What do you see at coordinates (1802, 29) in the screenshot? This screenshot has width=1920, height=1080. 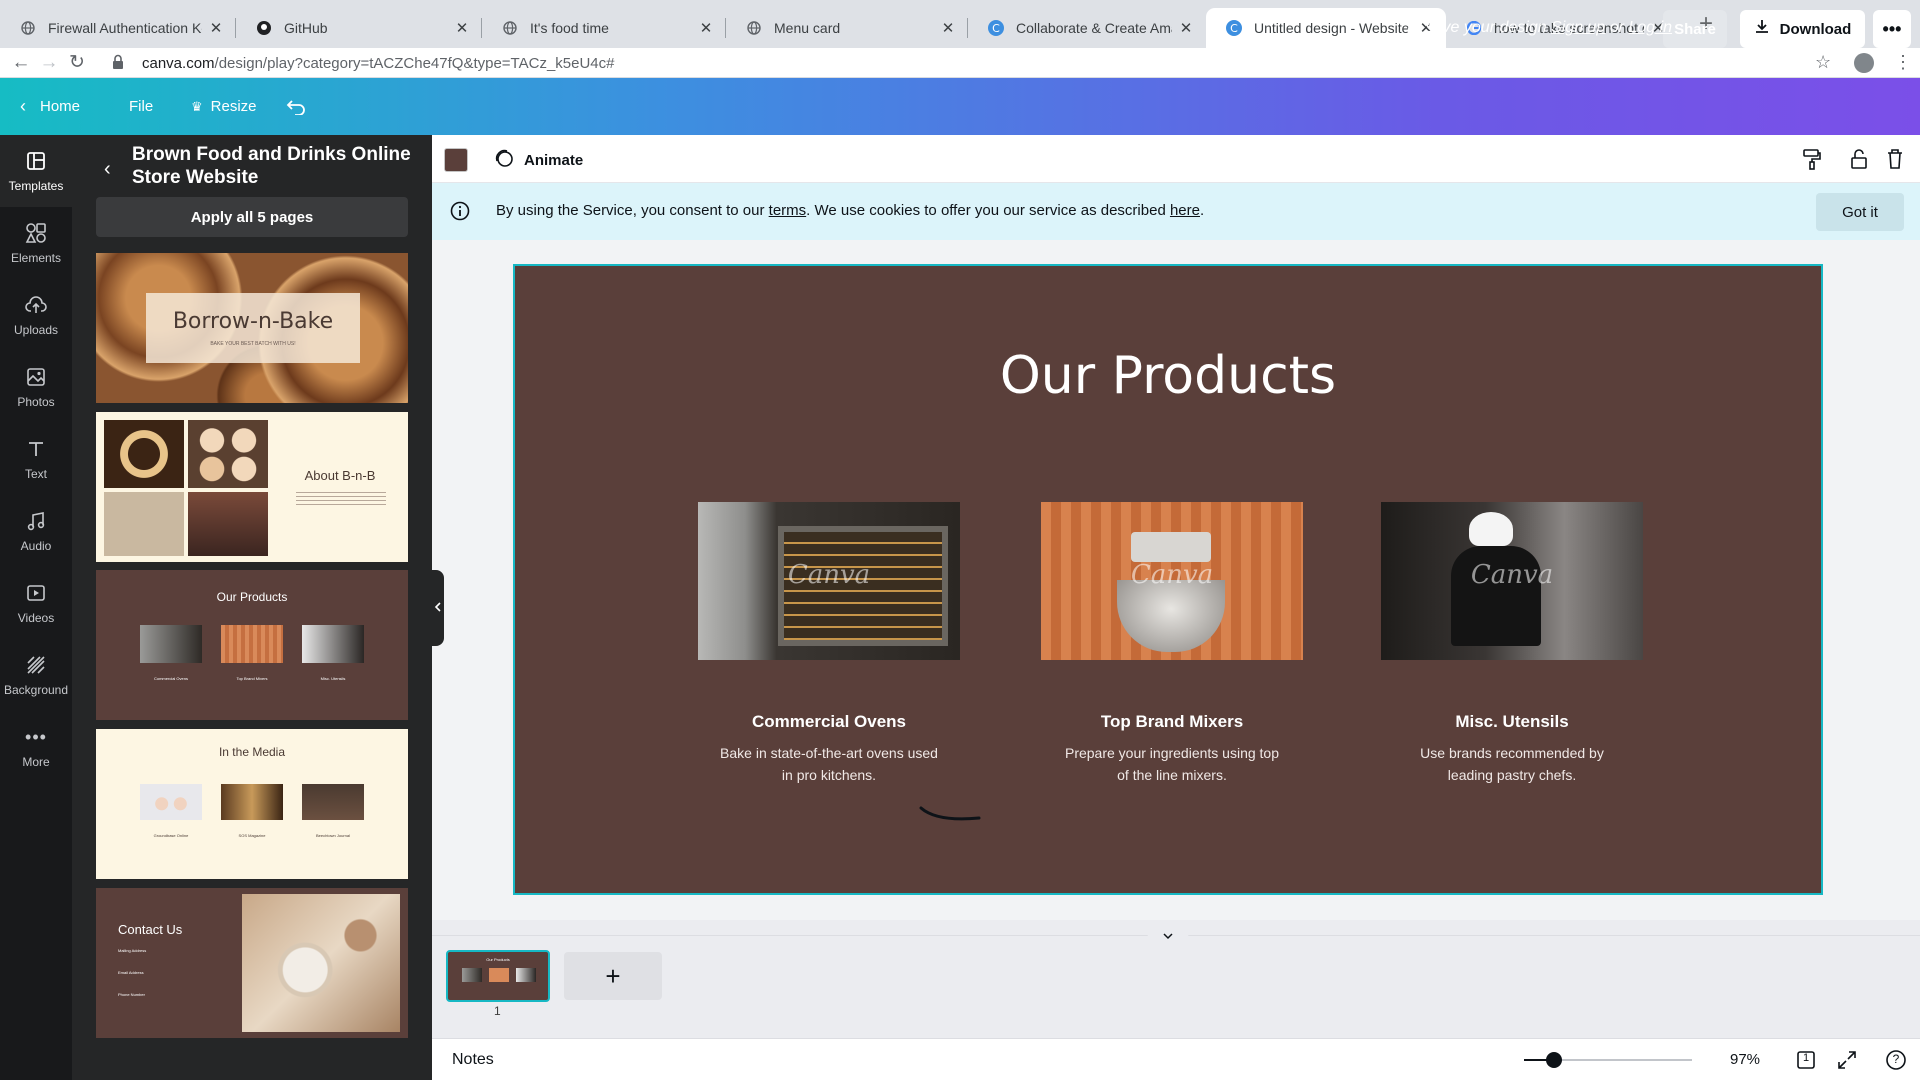 I see `download-button: Download` at bounding box center [1802, 29].